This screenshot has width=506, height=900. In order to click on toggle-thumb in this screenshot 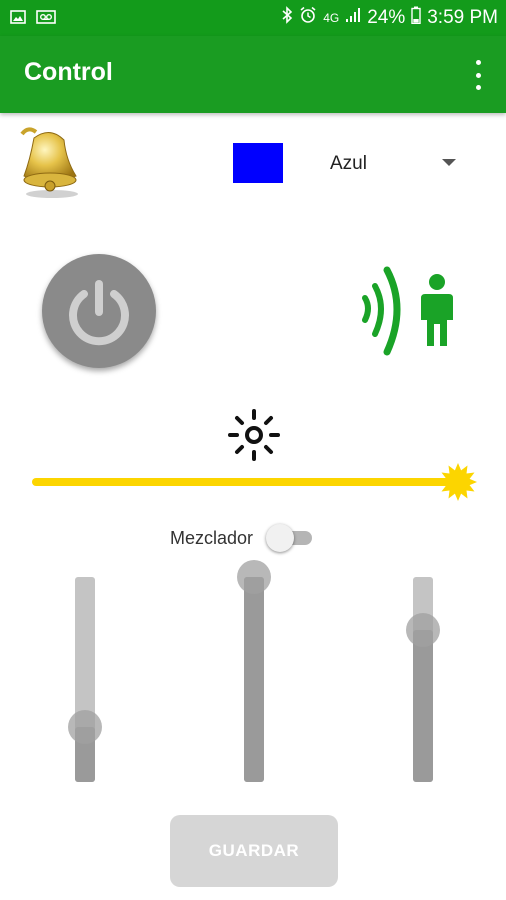, I will do `click(280, 538)`.